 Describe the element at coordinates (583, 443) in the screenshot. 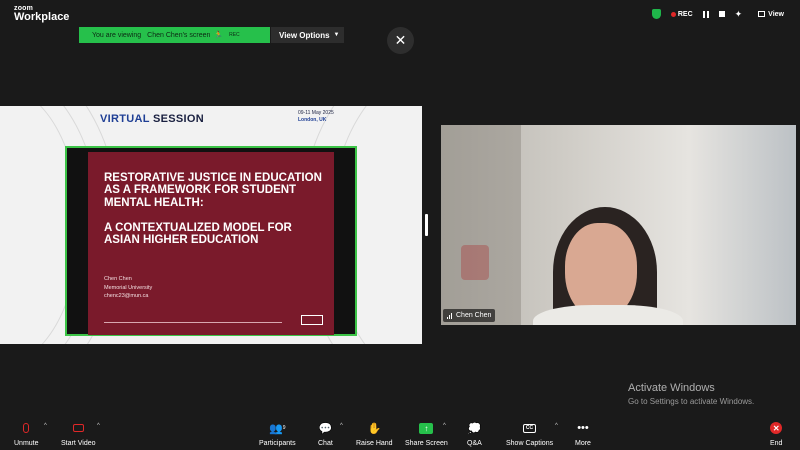

I see `more-label: More` at that location.